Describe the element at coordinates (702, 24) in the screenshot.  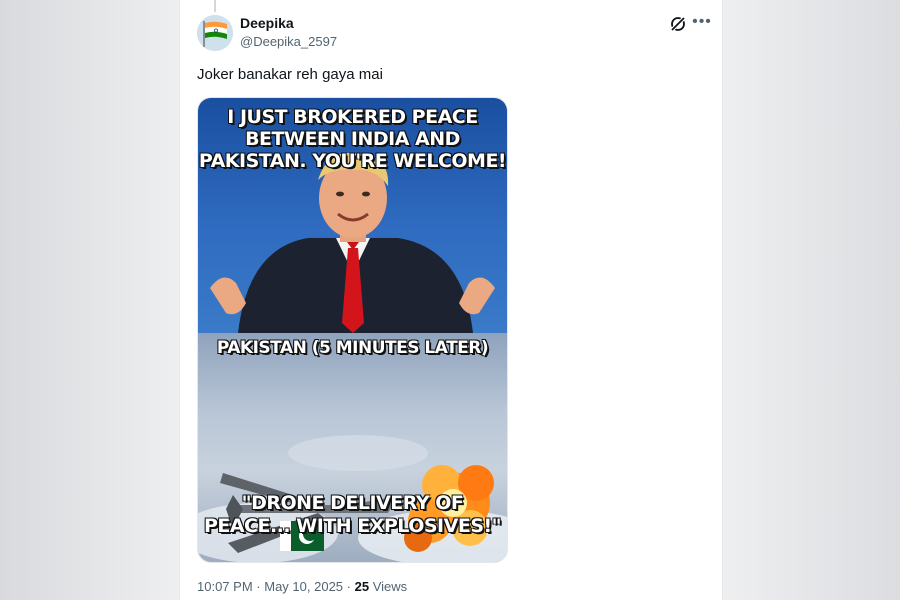
I see `more-icon: •••` at that location.